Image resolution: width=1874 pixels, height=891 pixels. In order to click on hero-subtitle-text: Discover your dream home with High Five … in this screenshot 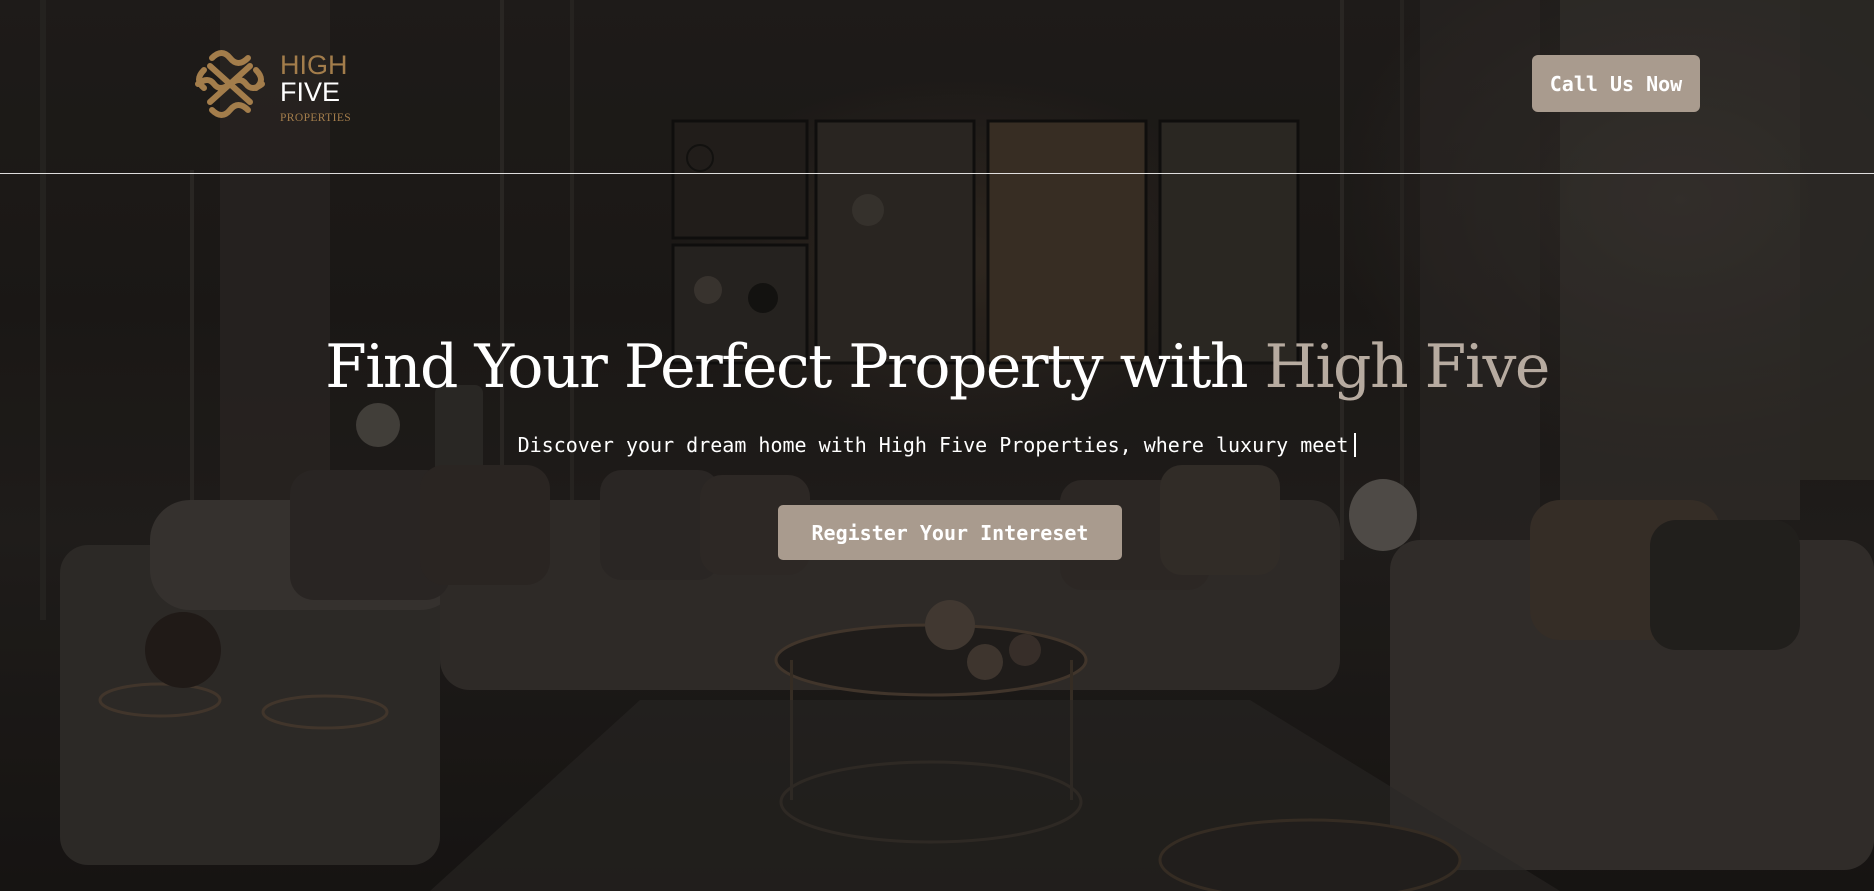, I will do `click(933, 445)`.